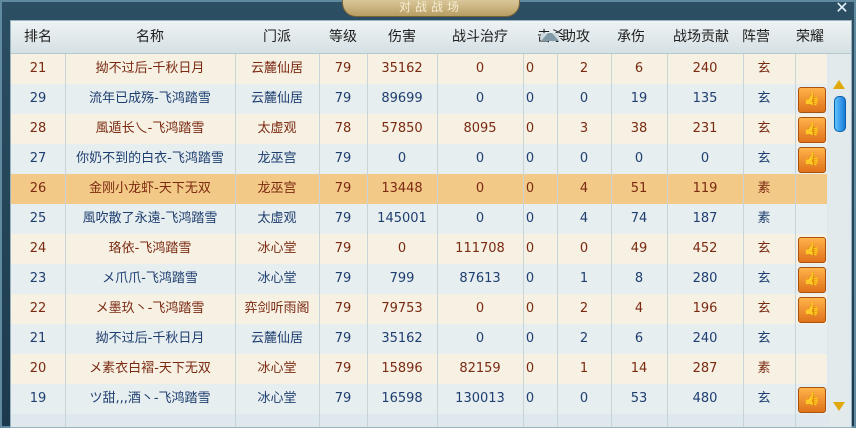  I want to click on col-rank: 排名, so click(38, 37).